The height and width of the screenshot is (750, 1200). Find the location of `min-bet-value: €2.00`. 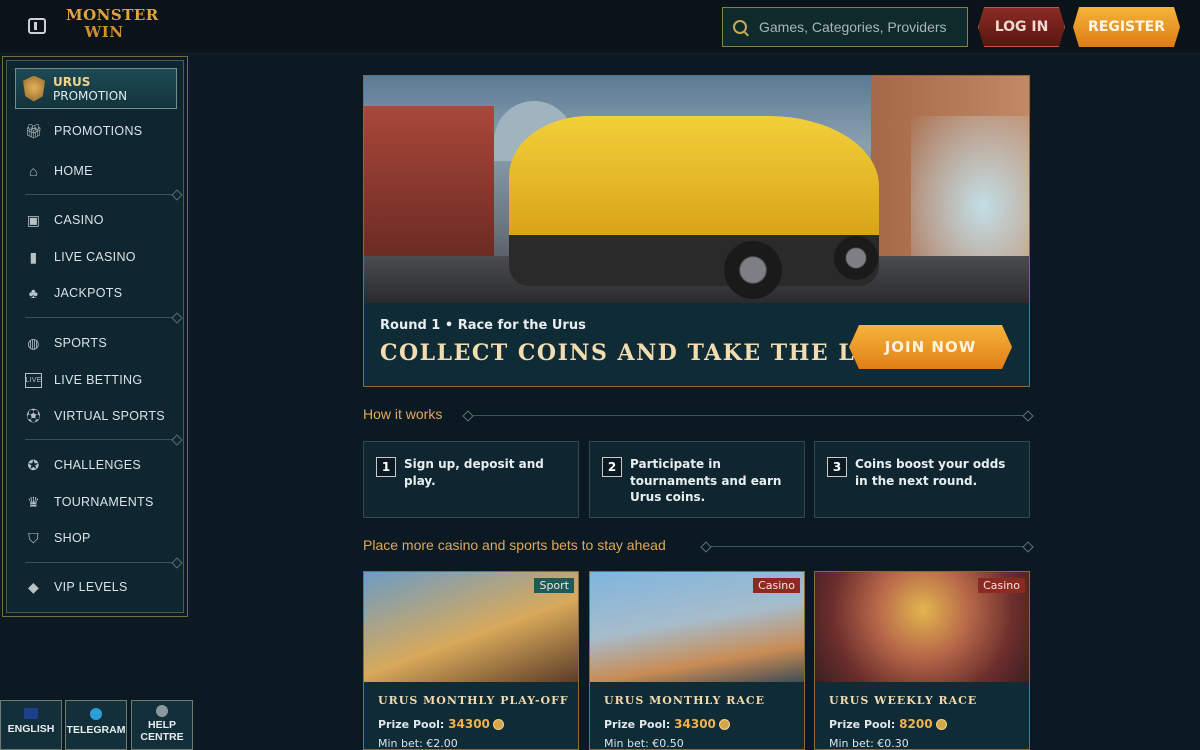

min-bet-value: €2.00 is located at coordinates (442, 743).